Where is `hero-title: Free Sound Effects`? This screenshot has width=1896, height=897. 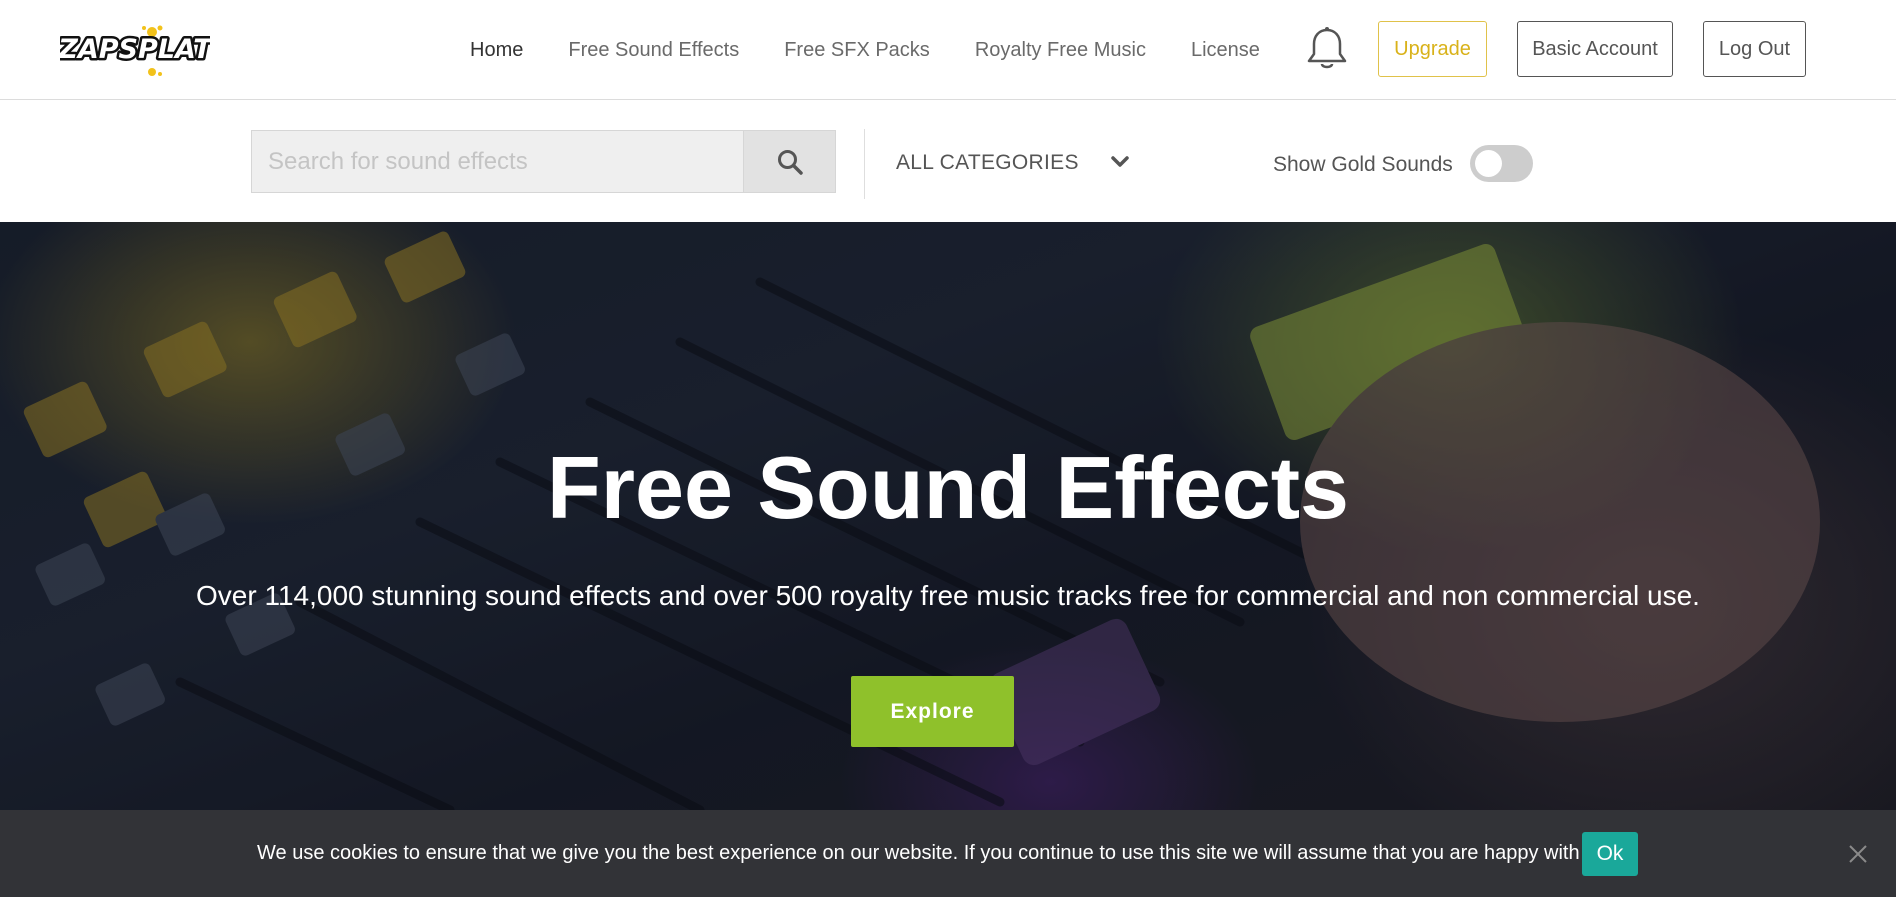 hero-title: Free Sound Effects is located at coordinates (948, 487).